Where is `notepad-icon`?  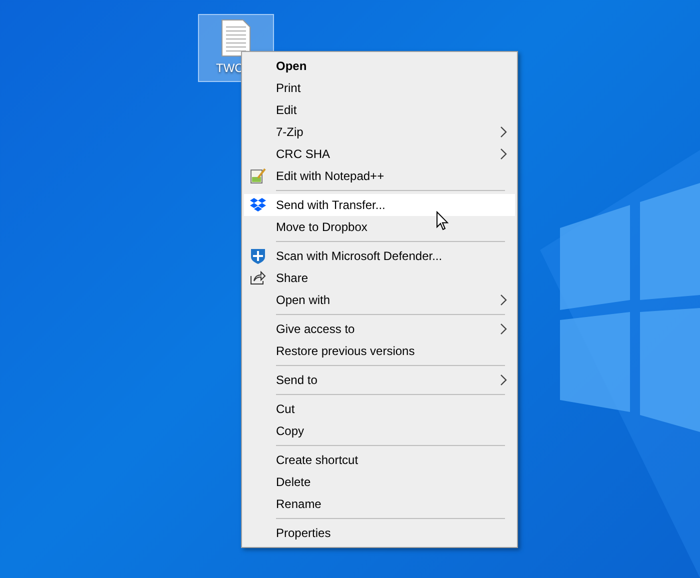 notepad-icon is located at coordinates (258, 176).